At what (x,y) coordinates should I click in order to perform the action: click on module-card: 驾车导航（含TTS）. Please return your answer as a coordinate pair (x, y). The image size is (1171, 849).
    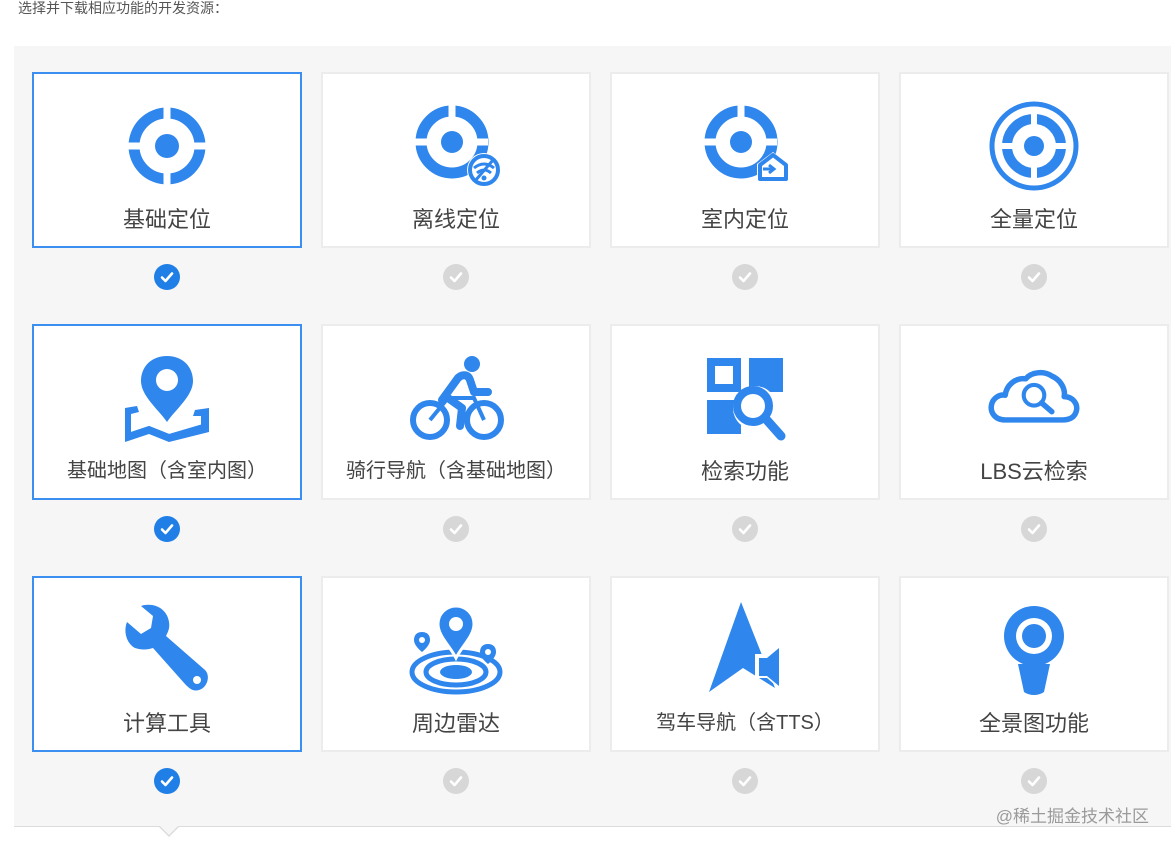
    Looking at the image, I should click on (745, 664).